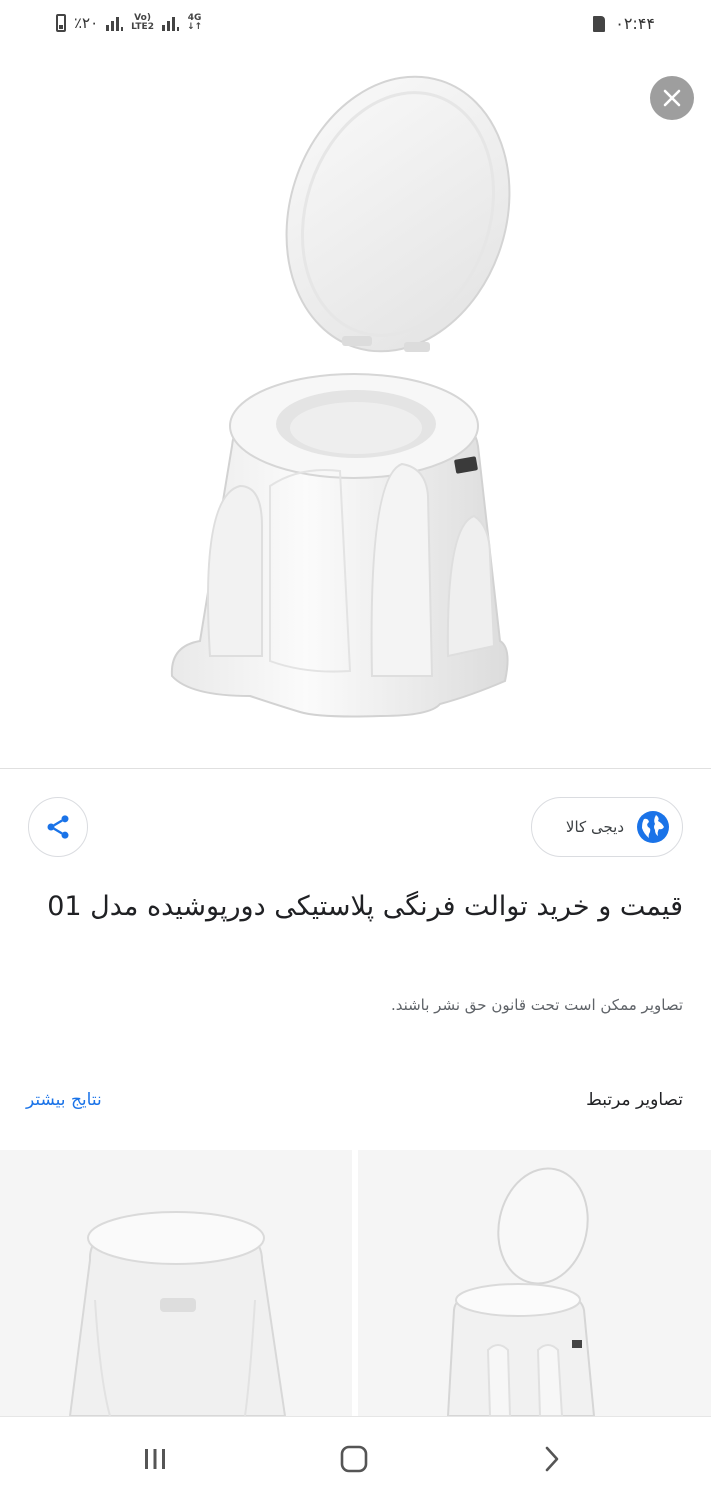 This screenshot has width=711, height=1500. I want to click on volte-indicator: Vo) LTE2, so click(142, 22).